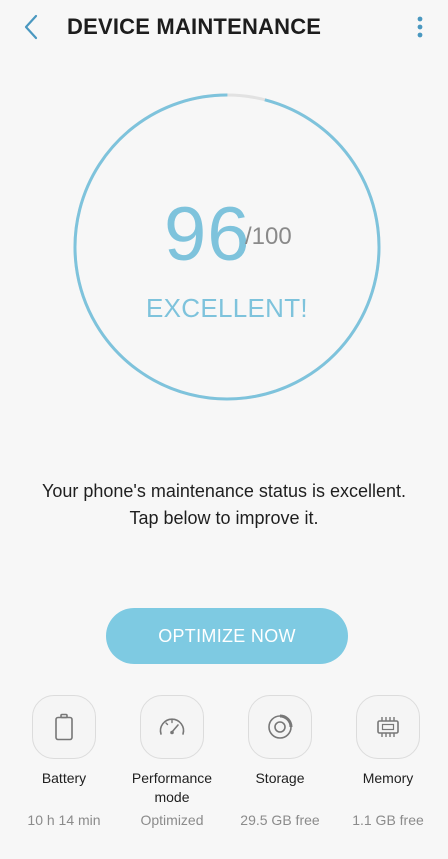 This screenshot has width=448, height=859. I want to click on tile-label: Memory, so click(388, 778).